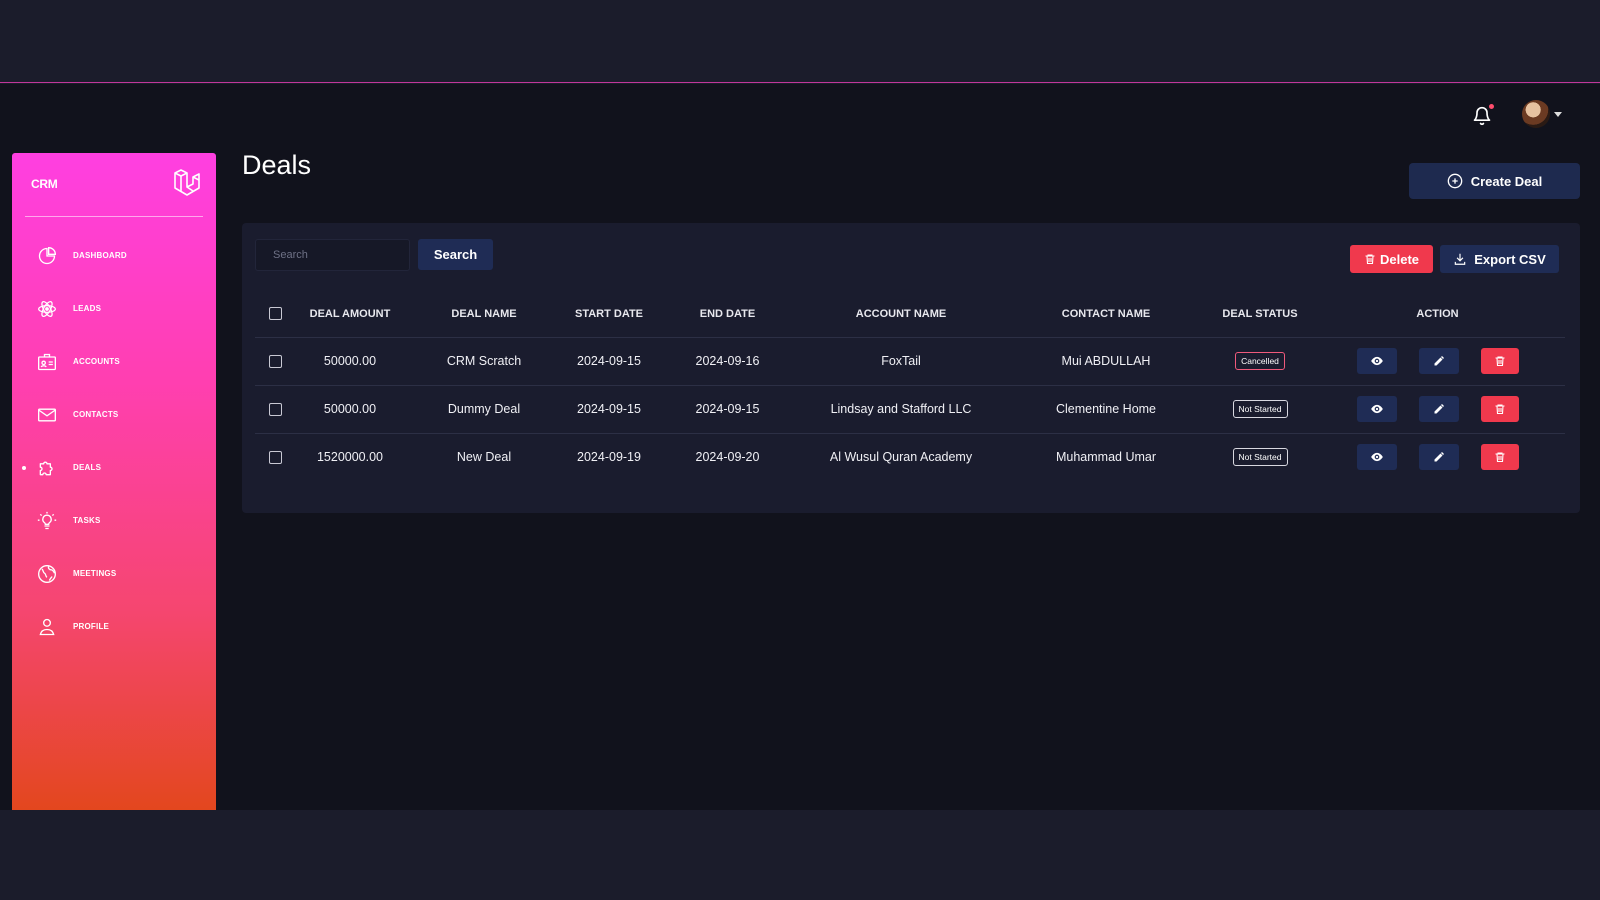 The image size is (1600, 900). I want to click on status-badge: Cancelled, so click(1260, 361).